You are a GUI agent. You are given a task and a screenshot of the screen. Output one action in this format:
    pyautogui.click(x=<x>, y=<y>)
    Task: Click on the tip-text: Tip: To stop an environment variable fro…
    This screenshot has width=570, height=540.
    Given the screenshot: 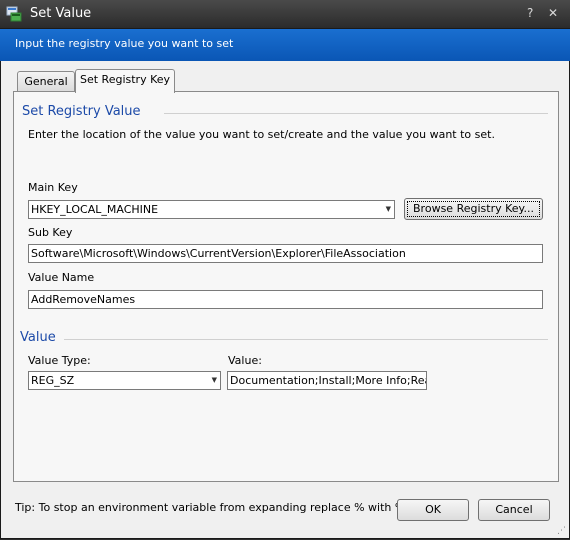 What is the action you would take?
    pyautogui.click(x=217, y=507)
    